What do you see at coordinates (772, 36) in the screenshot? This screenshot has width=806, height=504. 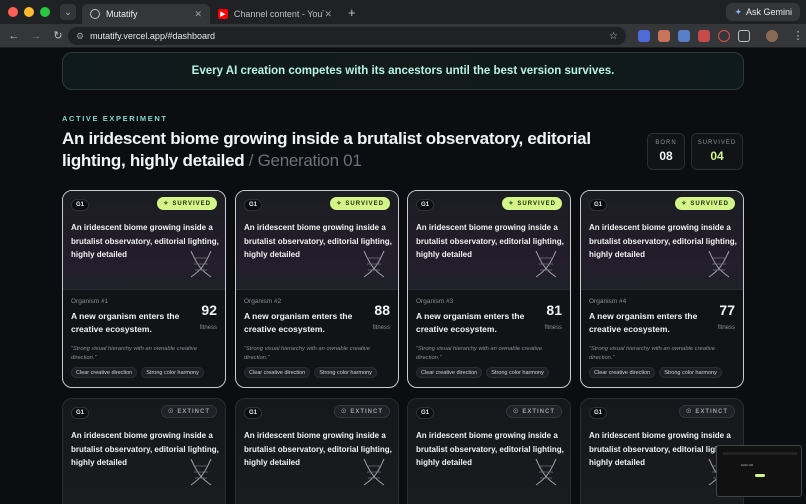 I see `profile-avatar` at bounding box center [772, 36].